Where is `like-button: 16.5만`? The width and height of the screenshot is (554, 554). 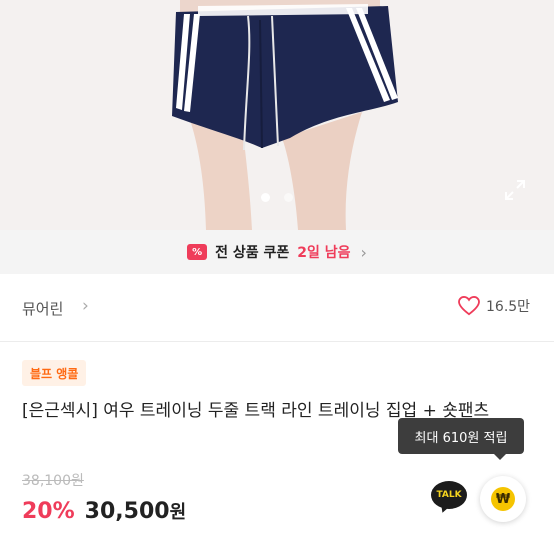
like-button: 16.5만 is located at coordinates (494, 306).